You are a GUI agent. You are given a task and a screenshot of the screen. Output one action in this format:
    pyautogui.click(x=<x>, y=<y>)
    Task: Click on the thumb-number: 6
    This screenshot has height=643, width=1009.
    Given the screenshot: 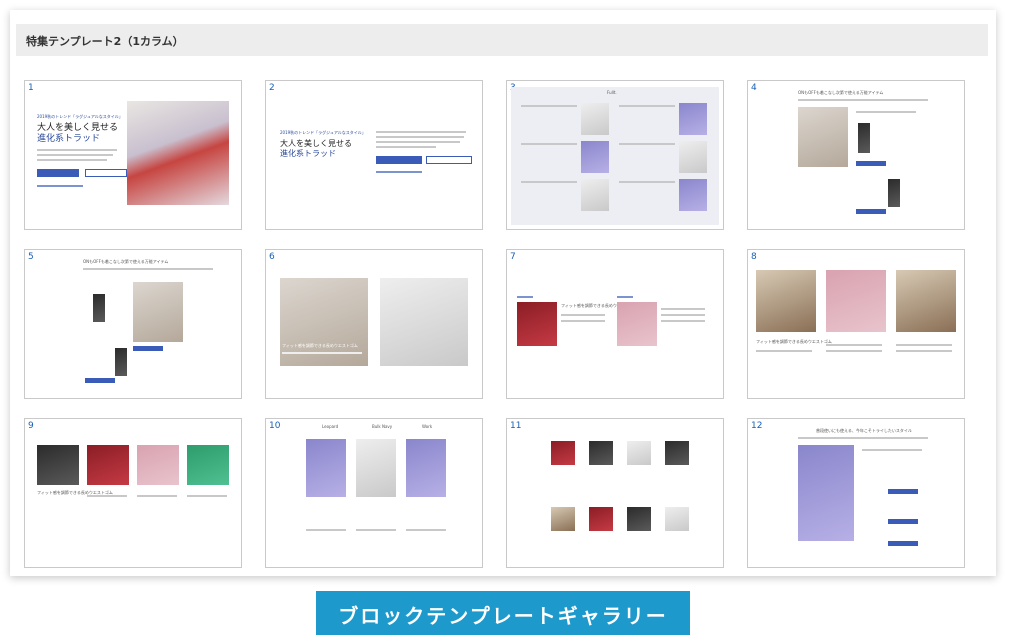 What is the action you would take?
    pyautogui.click(x=272, y=257)
    